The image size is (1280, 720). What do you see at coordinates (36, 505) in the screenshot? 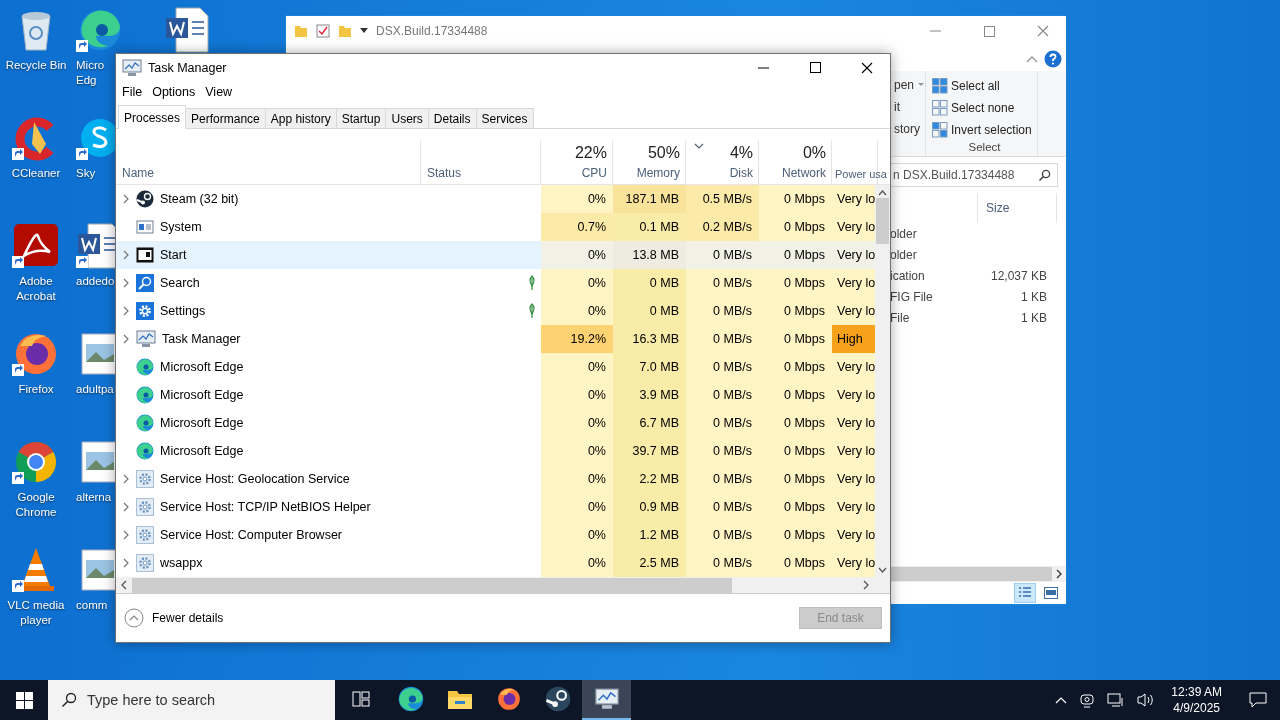
I see `icon-label: Google Chrome` at bounding box center [36, 505].